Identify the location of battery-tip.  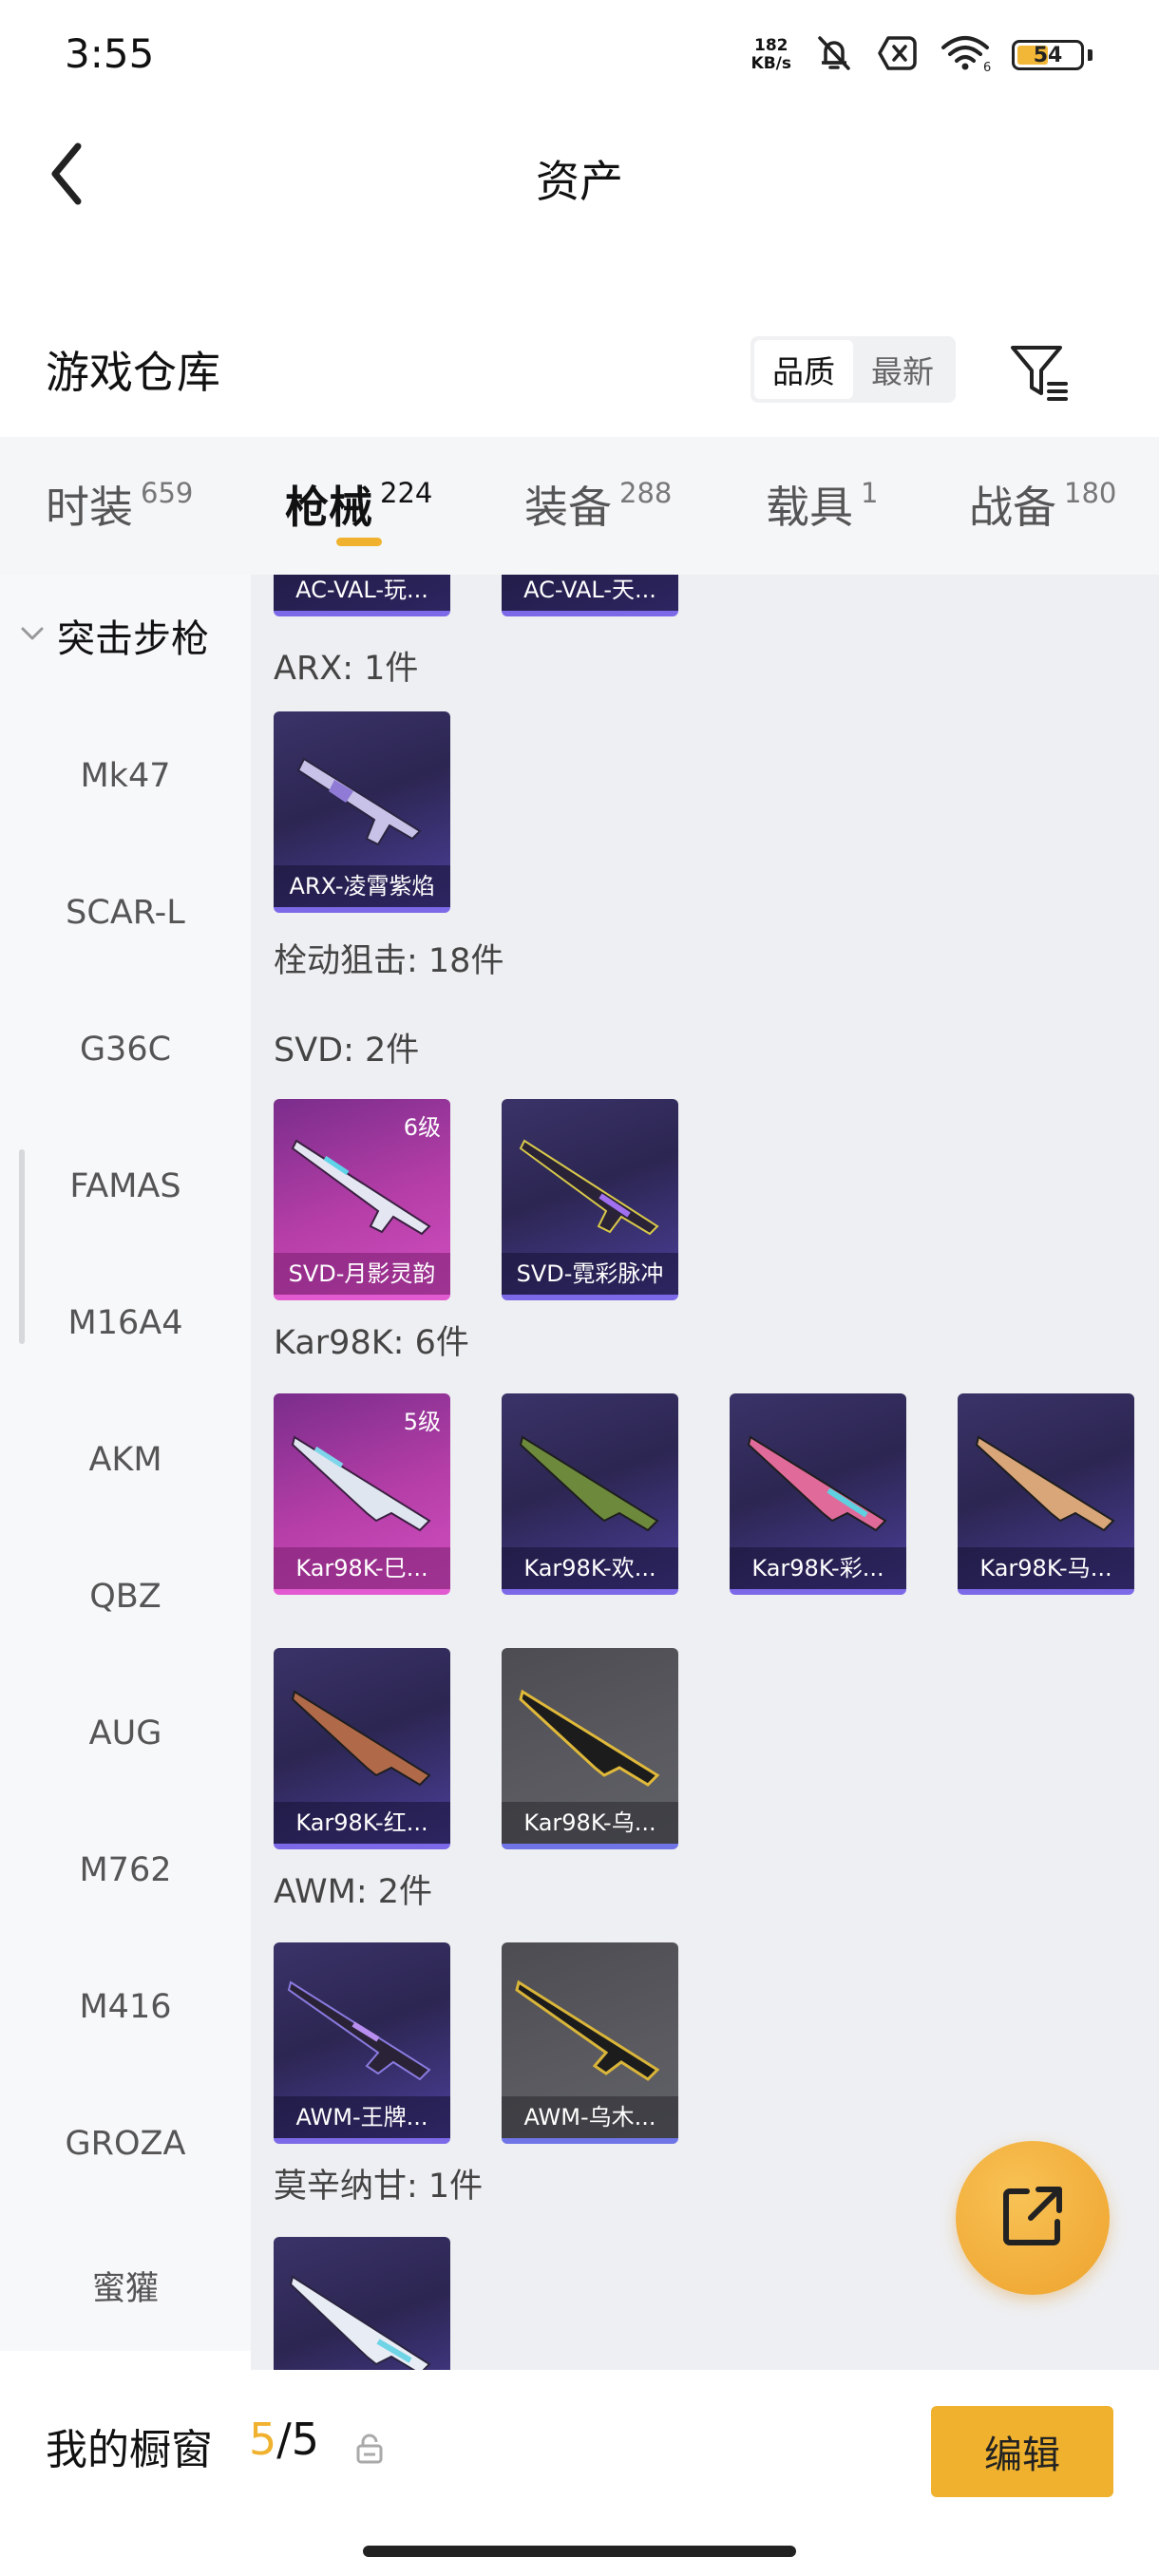
(1090, 55).